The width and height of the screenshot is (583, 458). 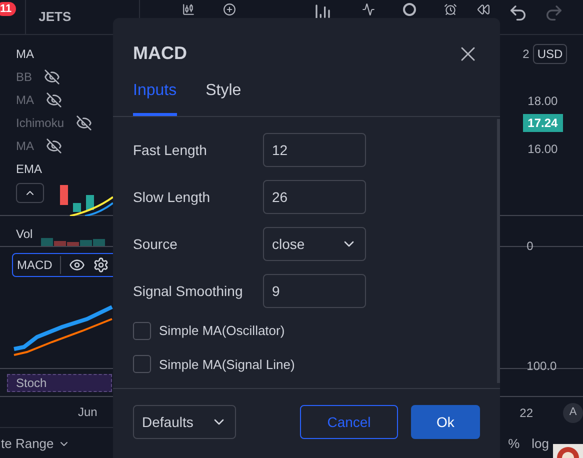 I want to click on price-label: 16.00, so click(x=543, y=149).